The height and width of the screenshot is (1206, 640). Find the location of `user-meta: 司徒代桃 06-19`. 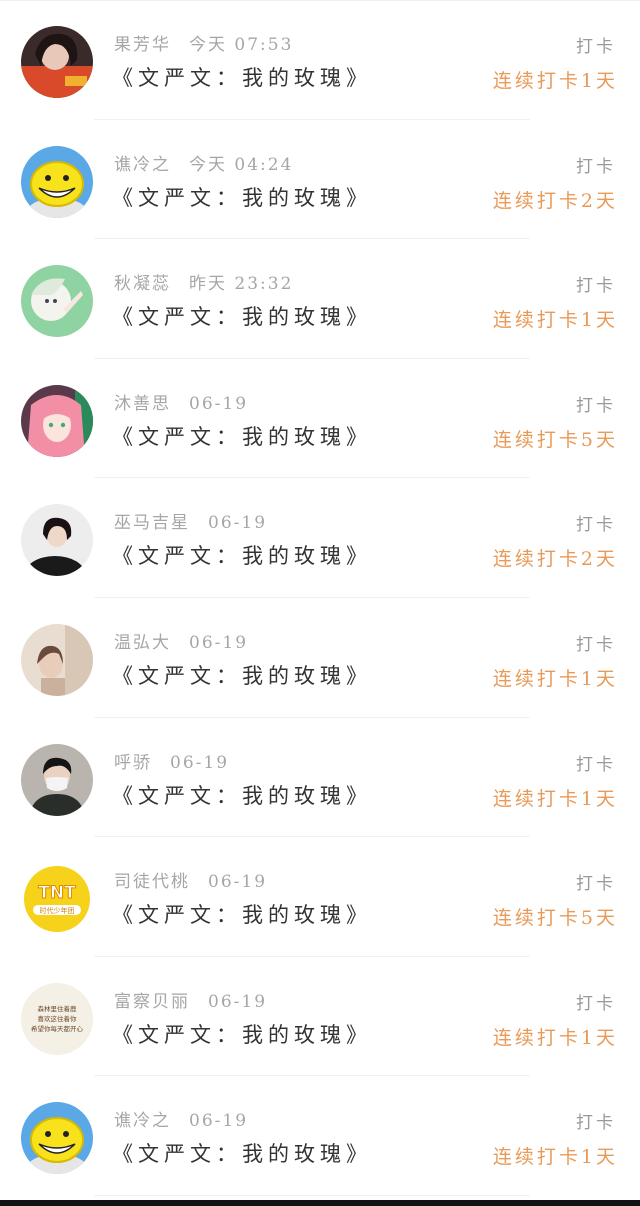

user-meta: 司徒代桃 06-19 is located at coordinates (190, 879).